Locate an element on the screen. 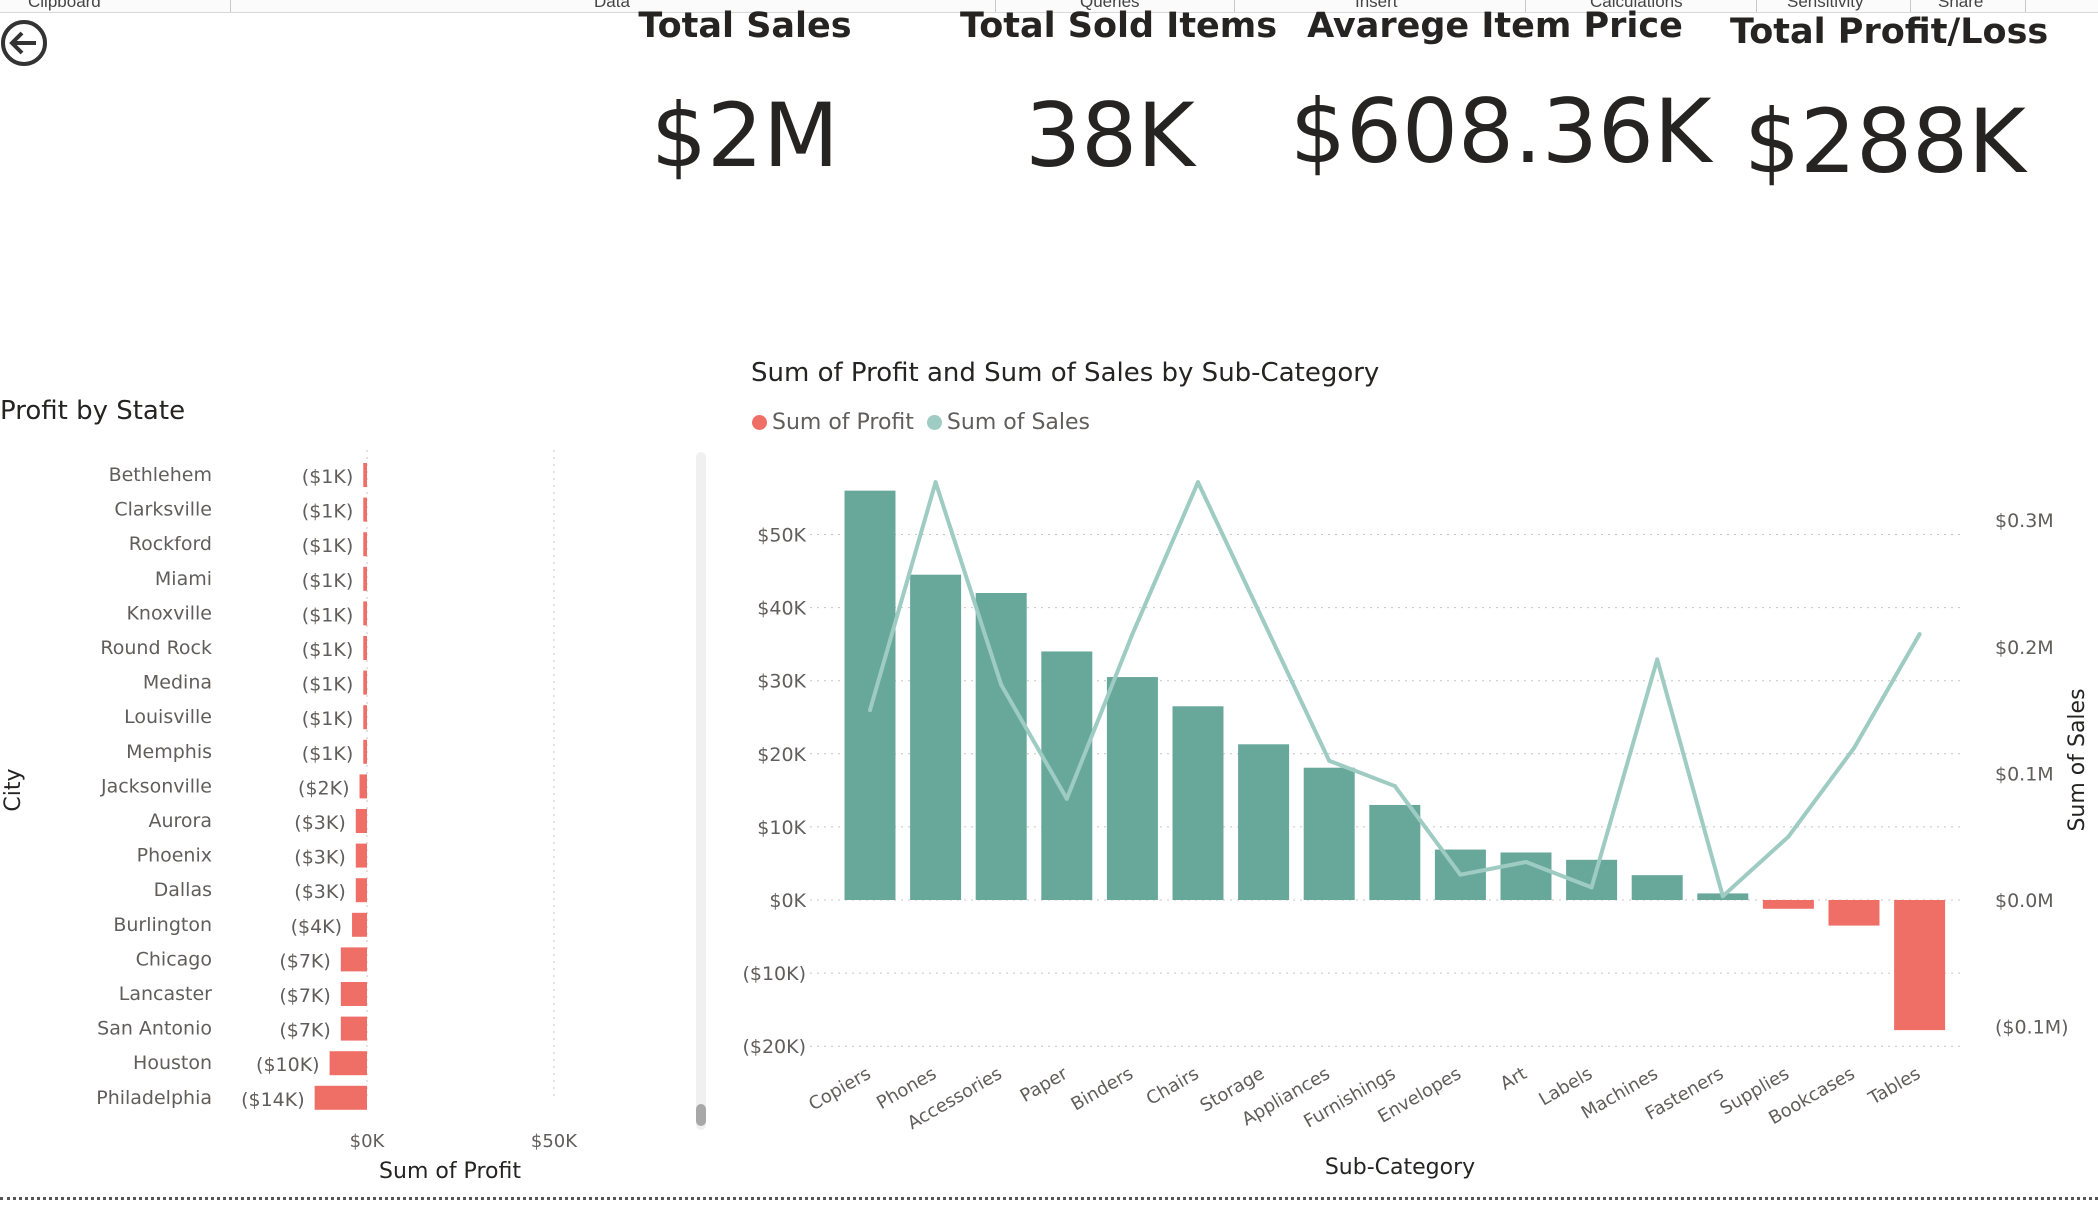 This screenshot has width=2098, height=1208. city-label: Houston is located at coordinates (172, 1063).